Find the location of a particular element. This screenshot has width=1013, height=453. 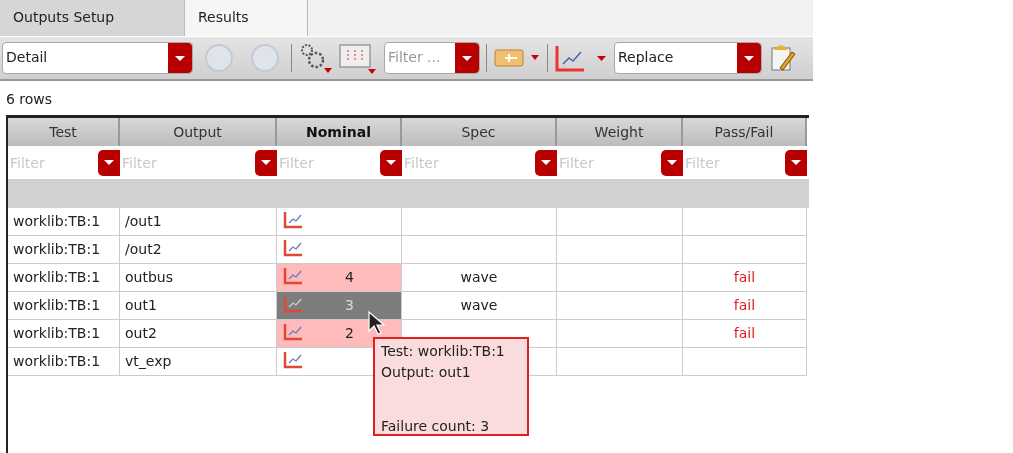

column-header: Pass/Fail is located at coordinates (745, 132).